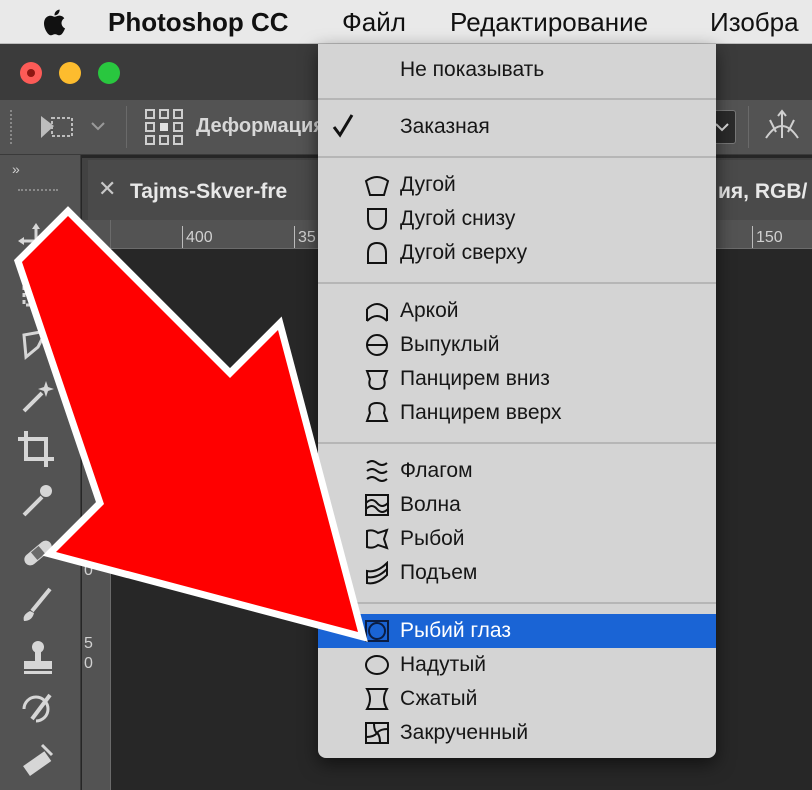  I want to click on collapse-panel-icon: », so click(16, 169).